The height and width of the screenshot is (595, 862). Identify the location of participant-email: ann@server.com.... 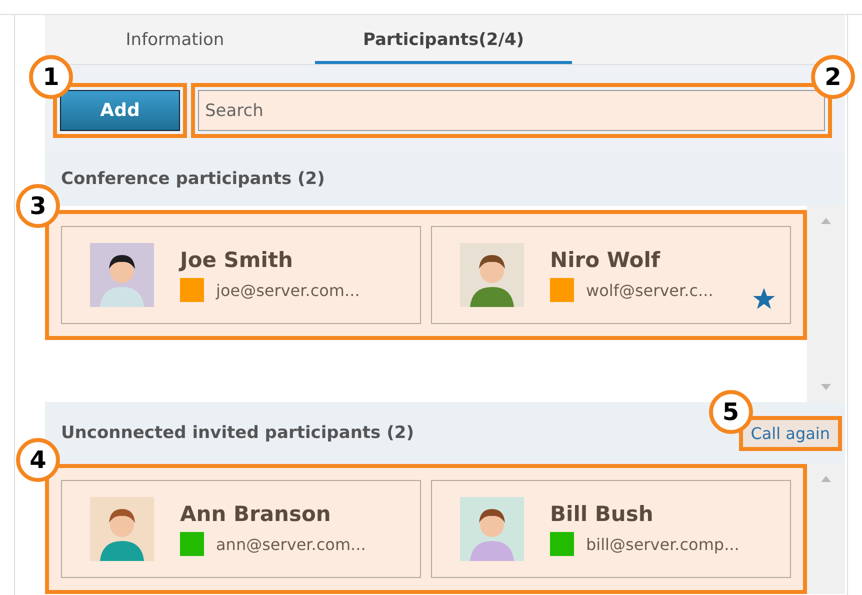
(291, 544).